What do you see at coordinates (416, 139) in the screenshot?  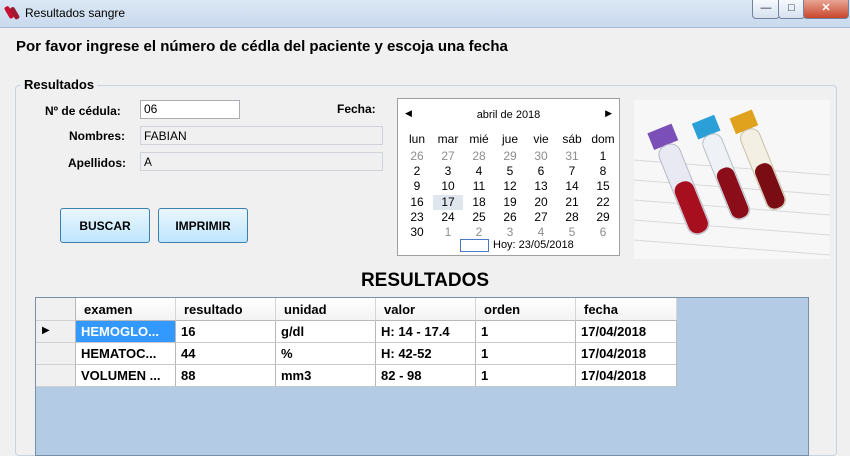 I see `calendar-weekday: lun` at bounding box center [416, 139].